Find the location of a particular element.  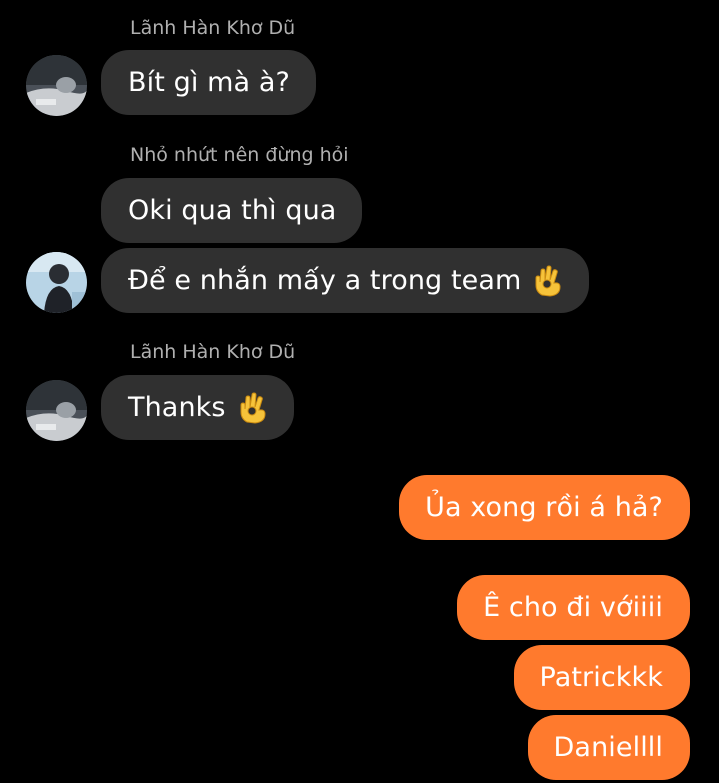

message-text: Patrickkk is located at coordinates (601, 677).